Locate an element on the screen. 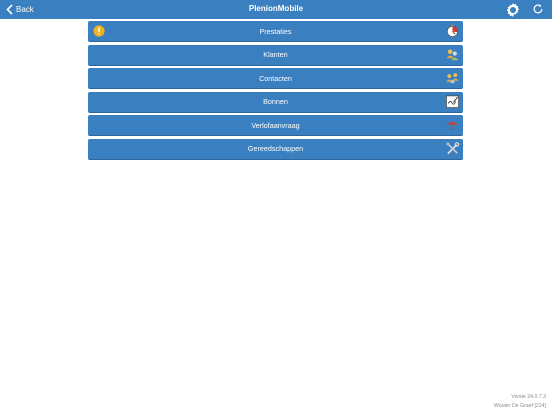 The height and width of the screenshot is (414, 552). menu-item-label: Gereedschappen is located at coordinates (275, 148).